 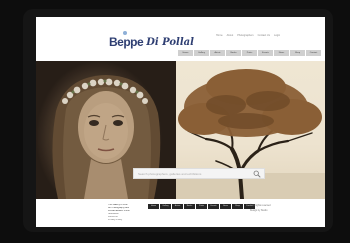 What do you see at coordinates (126, 42) in the screenshot?
I see `logo-main-text: Beppe` at bounding box center [126, 42].